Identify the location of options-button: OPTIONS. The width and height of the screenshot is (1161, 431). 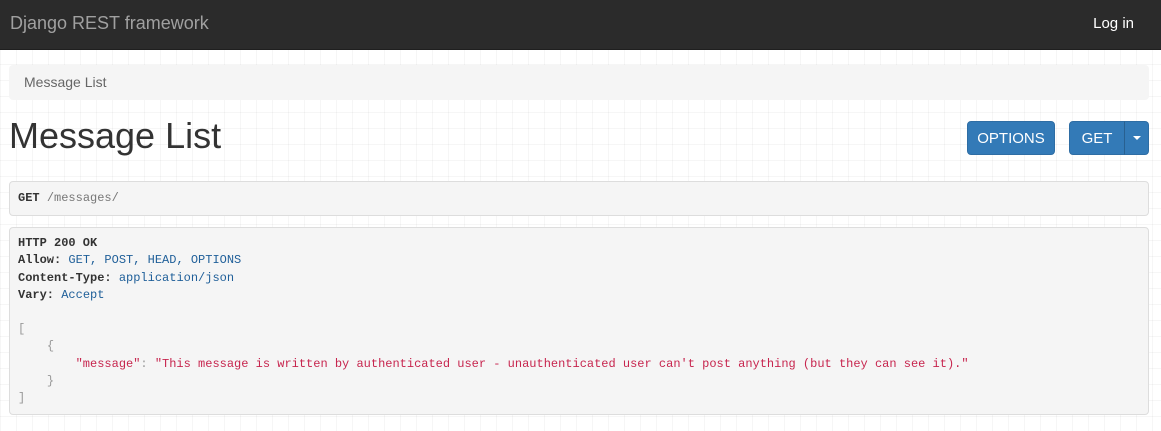
(1011, 138).